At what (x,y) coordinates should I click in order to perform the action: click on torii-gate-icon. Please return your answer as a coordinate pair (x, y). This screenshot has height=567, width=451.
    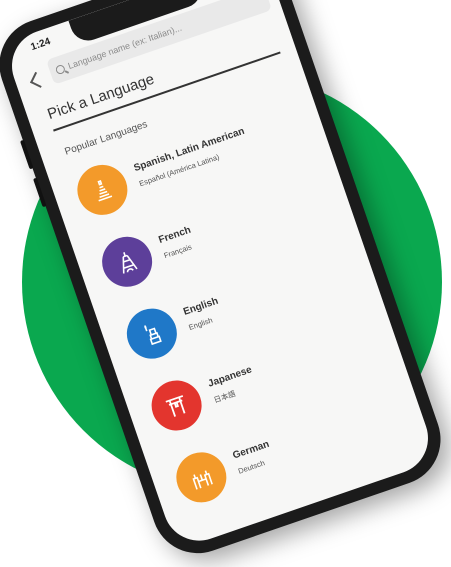
    Looking at the image, I should click on (176, 405).